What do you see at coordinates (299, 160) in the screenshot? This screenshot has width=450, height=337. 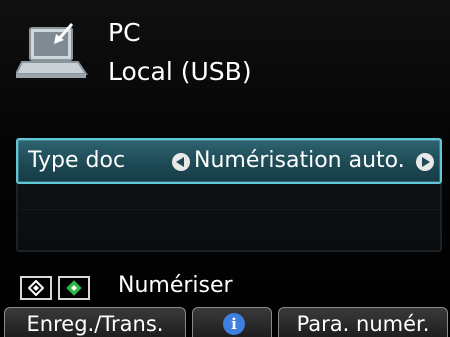 I see `setting-value: Numérisation auto.` at bounding box center [299, 160].